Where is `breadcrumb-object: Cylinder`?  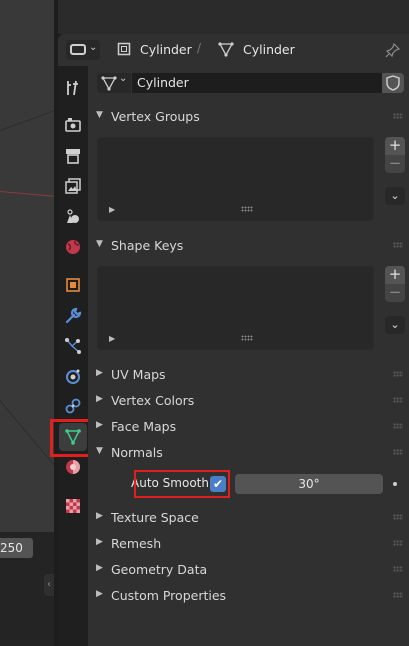
breadcrumb-object: Cylinder is located at coordinates (166, 49).